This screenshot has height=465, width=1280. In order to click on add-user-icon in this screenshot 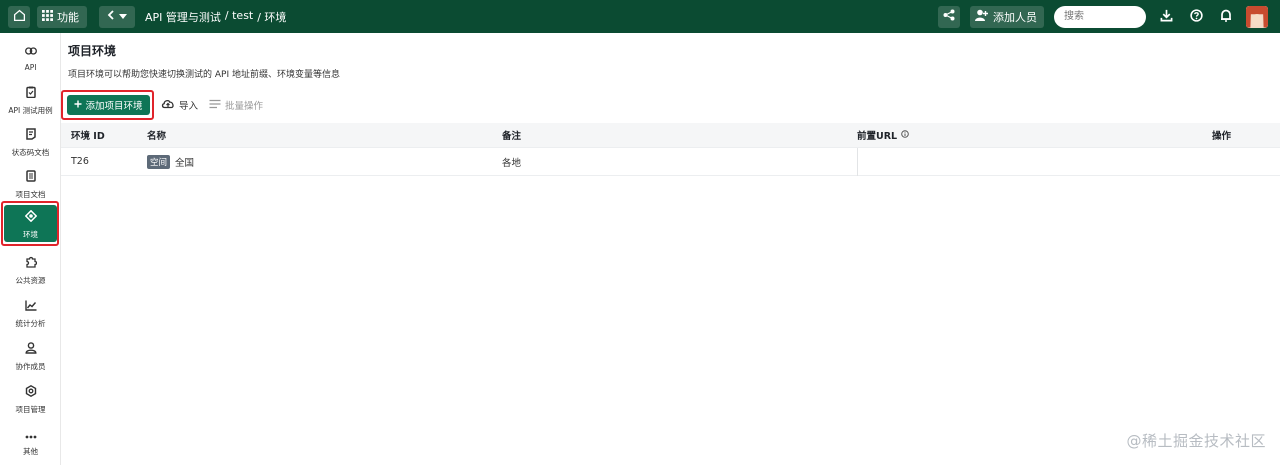, I will do `click(981, 16)`.